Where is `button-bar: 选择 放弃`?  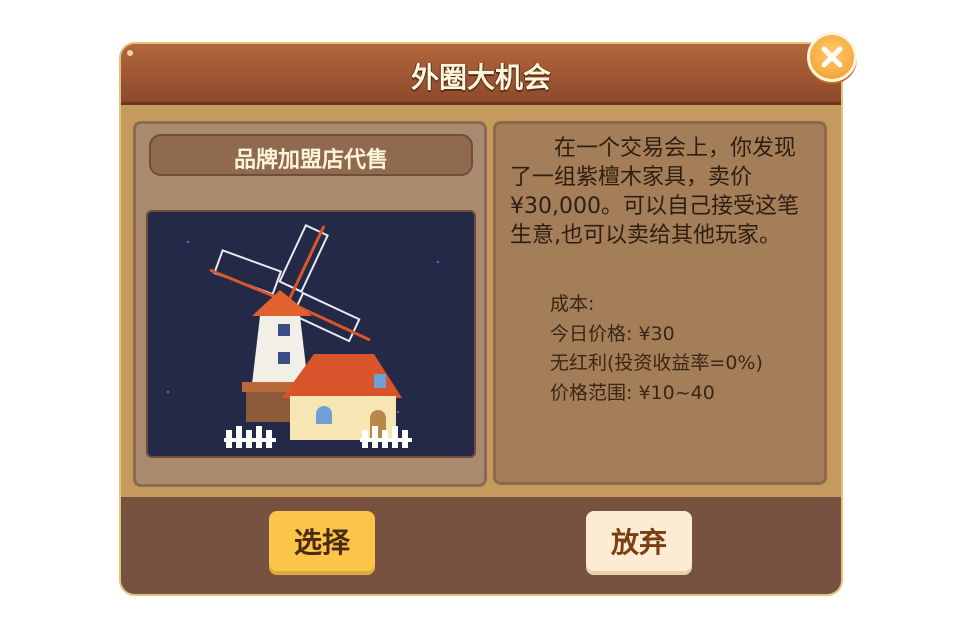
button-bar: 选择 放弃 is located at coordinates (481, 545).